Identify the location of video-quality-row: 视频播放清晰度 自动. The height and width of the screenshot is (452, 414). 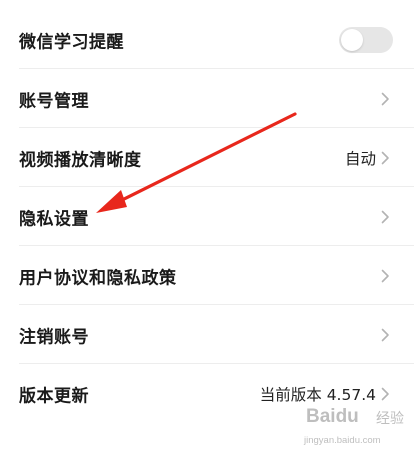
(207, 157).